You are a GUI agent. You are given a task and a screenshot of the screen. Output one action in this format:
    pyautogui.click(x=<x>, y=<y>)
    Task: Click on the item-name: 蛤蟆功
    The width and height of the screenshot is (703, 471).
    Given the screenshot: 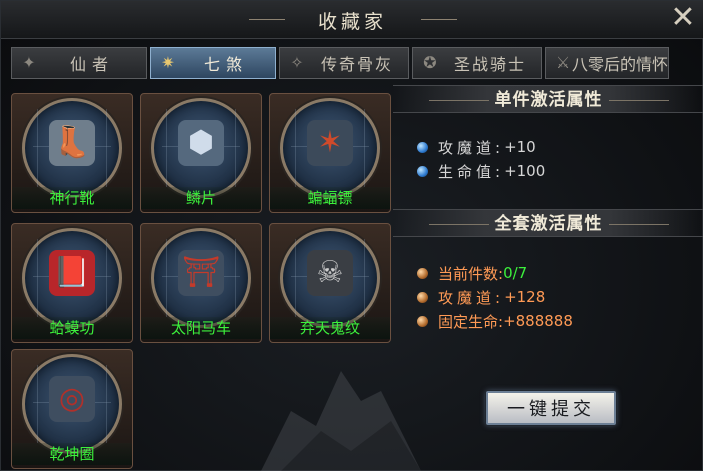 What is the action you would take?
    pyautogui.click(x=72, y=328)
    